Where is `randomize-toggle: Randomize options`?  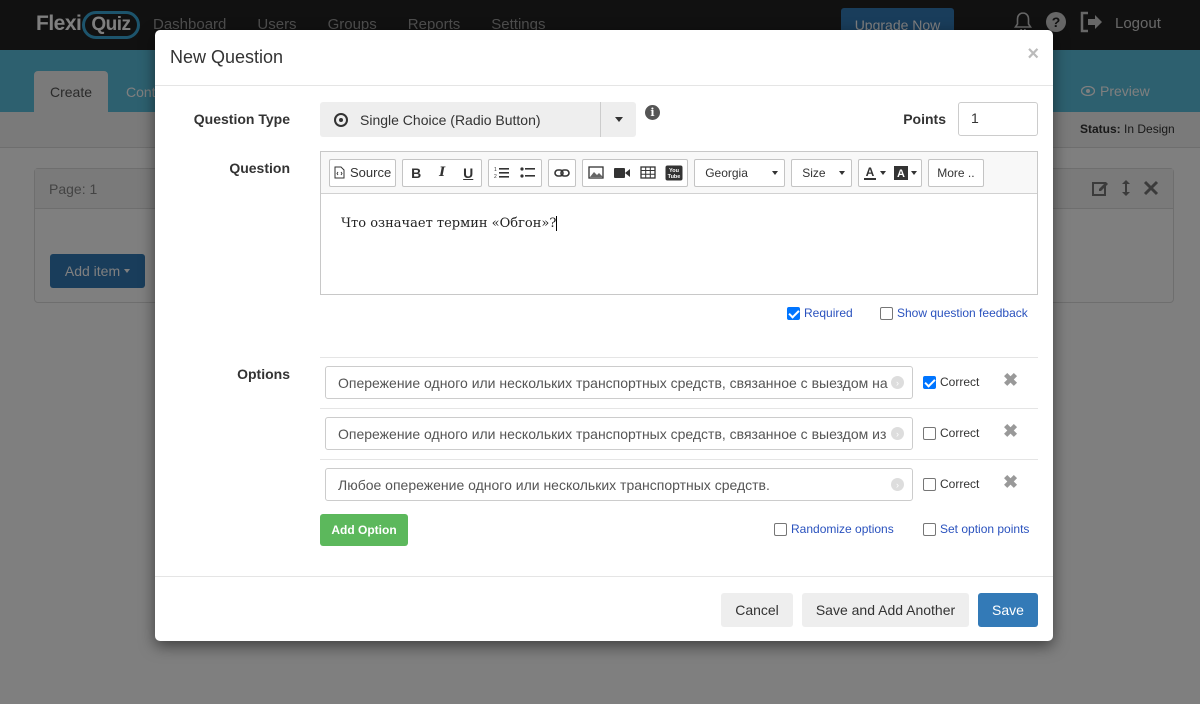
randomize-toggle: Randomize options is located at coordinates (834, 529).